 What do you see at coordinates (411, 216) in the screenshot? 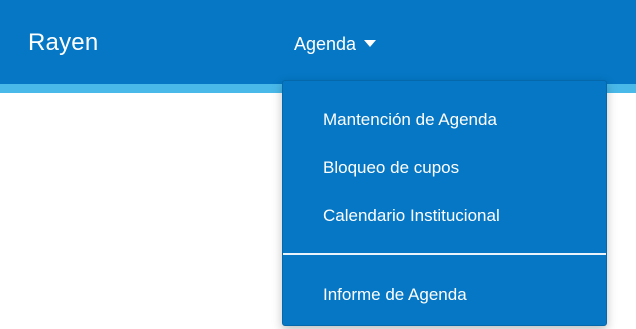
I see `menu-item-calendario-institucional: Calendario Institucional` at bounding box center [411, 216].